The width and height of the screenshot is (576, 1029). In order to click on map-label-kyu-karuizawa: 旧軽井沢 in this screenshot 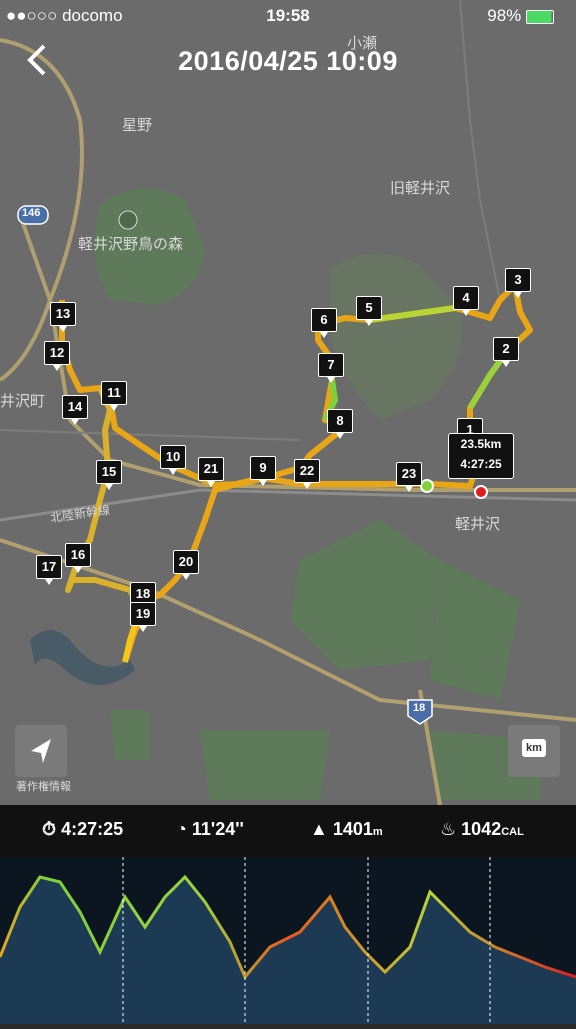, I will do `click(420, 188)`.